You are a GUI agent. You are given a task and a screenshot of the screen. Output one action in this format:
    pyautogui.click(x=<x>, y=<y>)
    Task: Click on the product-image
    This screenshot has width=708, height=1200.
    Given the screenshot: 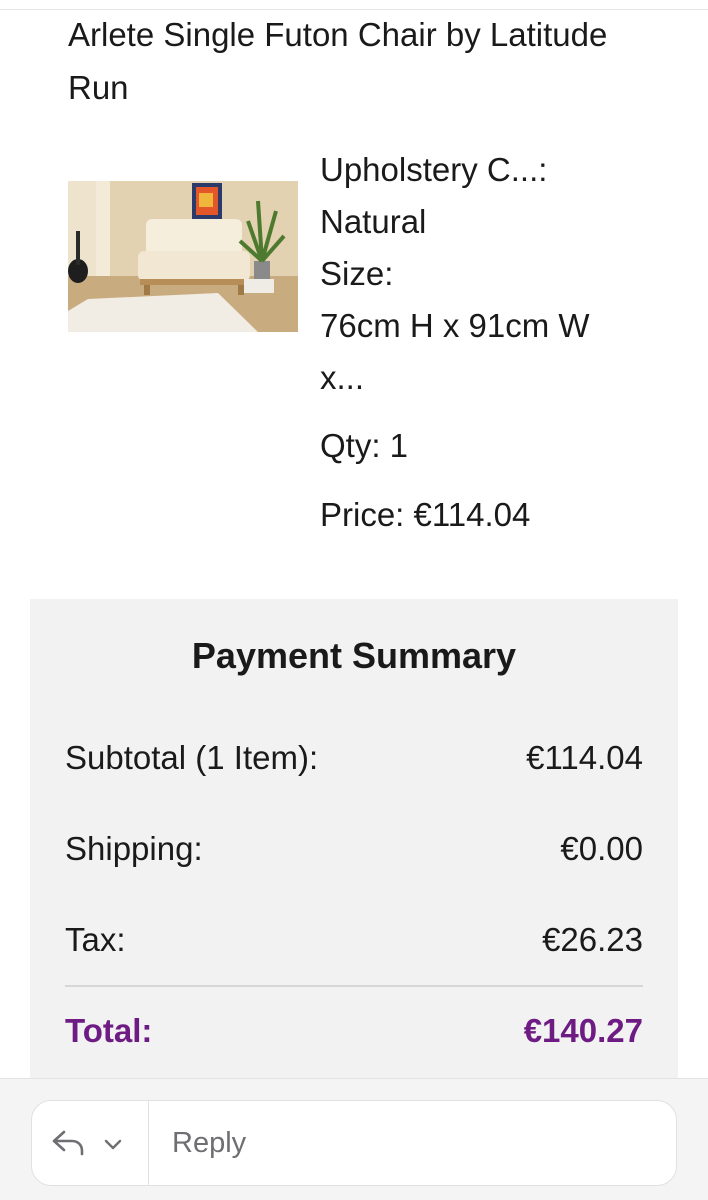 What is the action you would take?
    pyautogui.click(x=183, y=256)
    